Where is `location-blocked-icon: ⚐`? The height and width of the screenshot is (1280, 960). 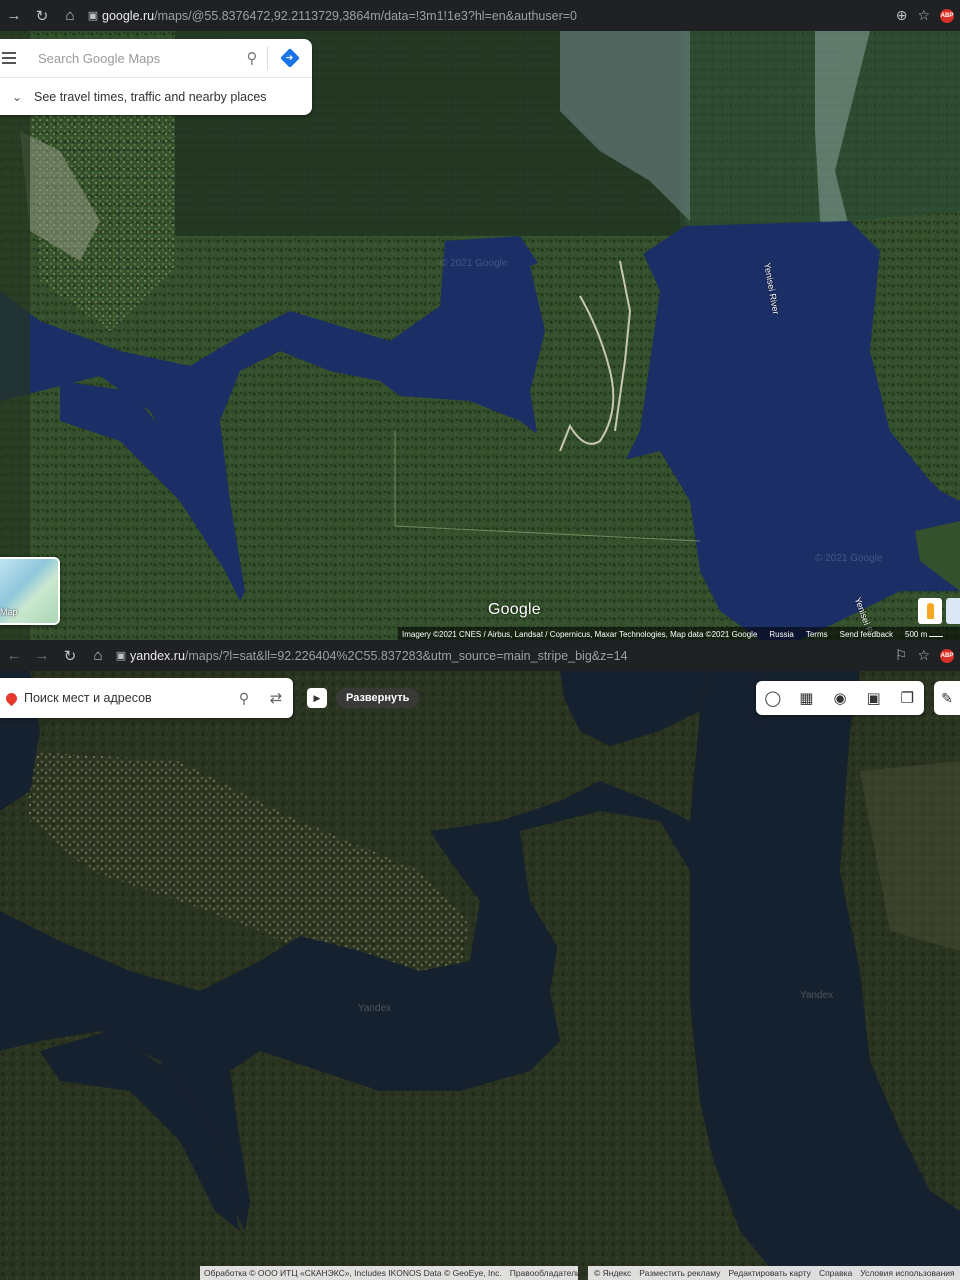 location-blocked-icon: ⚐ is located at coordinates (901, 655).